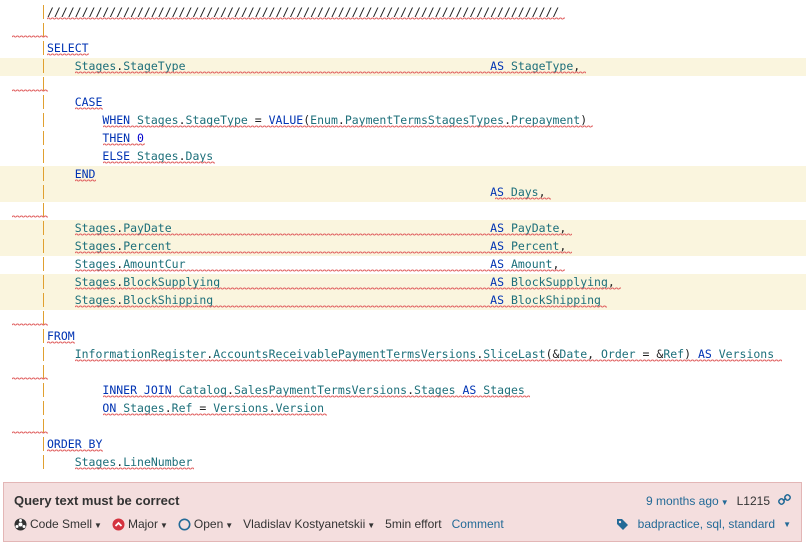 The height and width of the screenshot is (545, 806). Describe the element at coordinates (403, 175) in the screenshot. I see `code-line: END` at that location.